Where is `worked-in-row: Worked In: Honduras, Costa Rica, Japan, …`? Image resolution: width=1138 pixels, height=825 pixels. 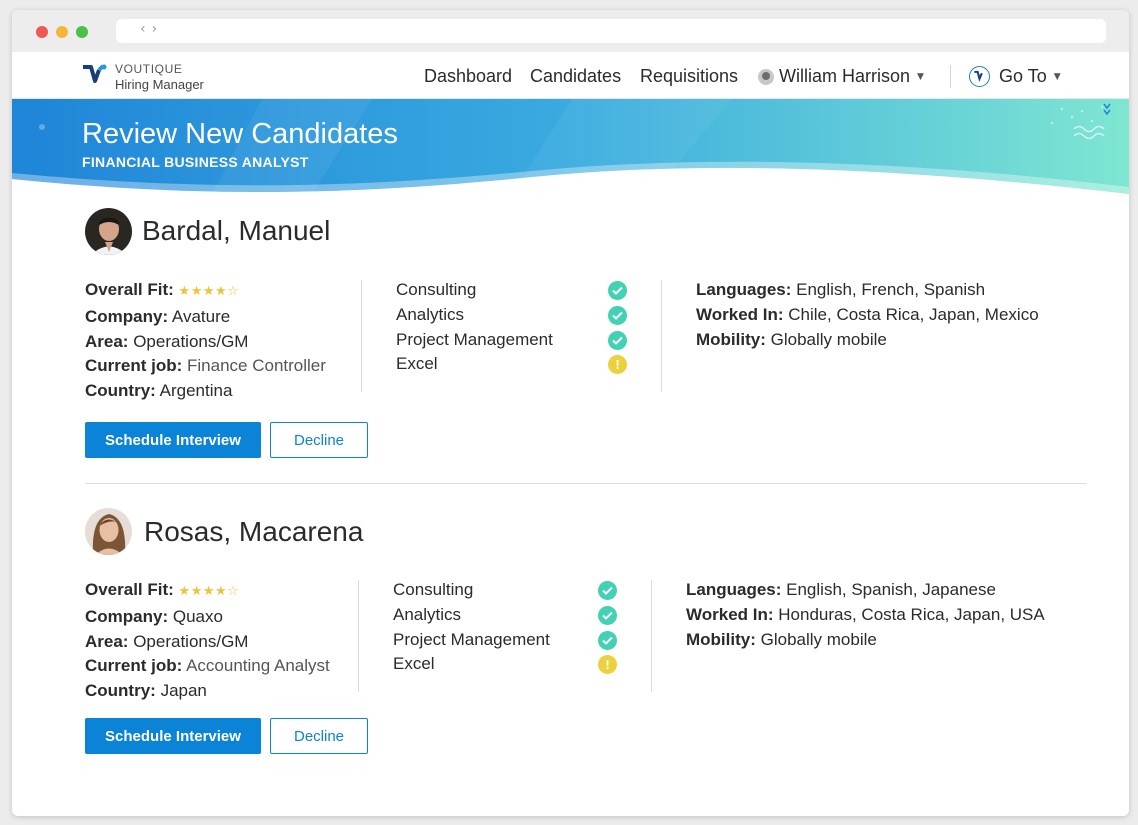
worked-in-row: Worked In: Honduras, Costa Rica, Japan, … is located at coordinates (865, 615).